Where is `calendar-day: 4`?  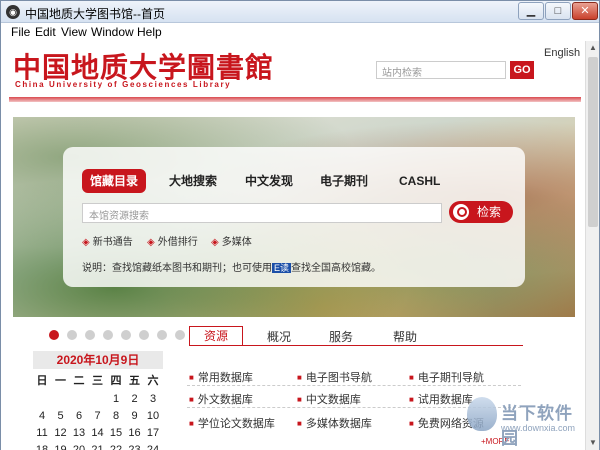 calendar-day: 4 is located at coordinates (42, 416).